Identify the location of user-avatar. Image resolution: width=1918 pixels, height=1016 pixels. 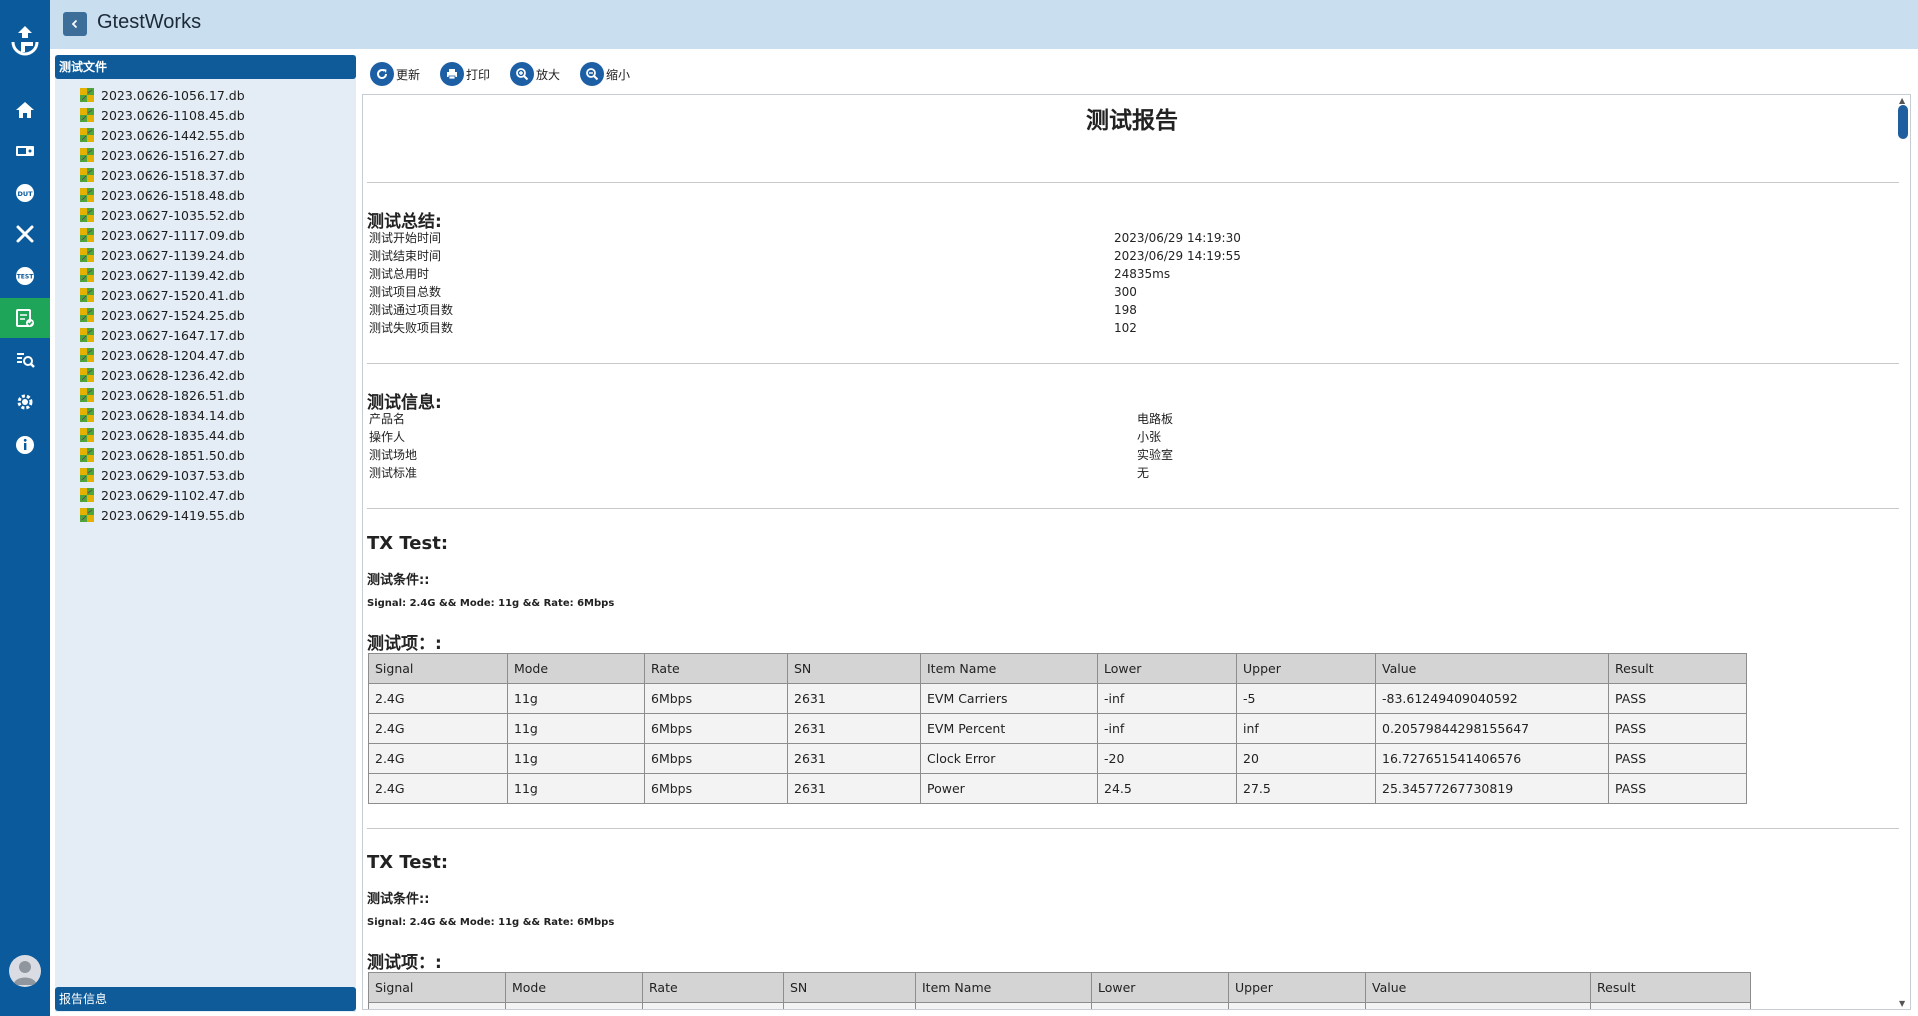
(25, 971).